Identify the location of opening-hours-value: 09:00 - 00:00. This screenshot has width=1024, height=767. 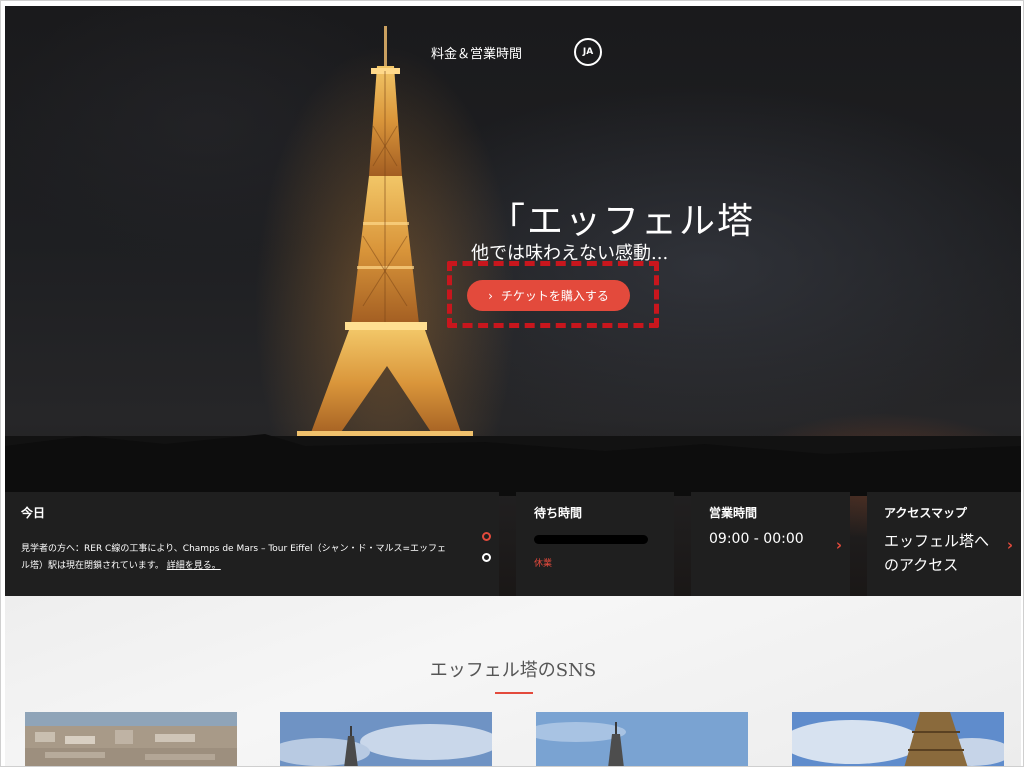
(756, 539).